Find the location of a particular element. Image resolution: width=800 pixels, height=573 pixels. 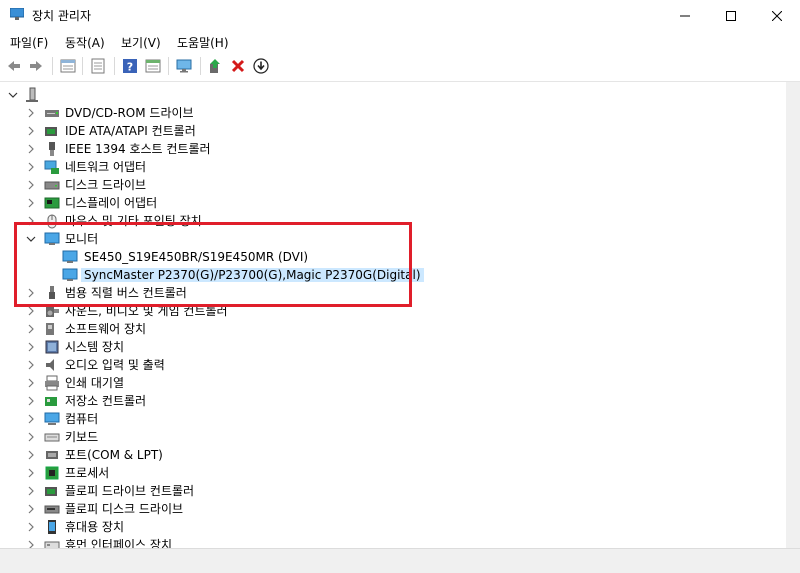

menu-view: 보기(V) is located at coordinates (141, 42).